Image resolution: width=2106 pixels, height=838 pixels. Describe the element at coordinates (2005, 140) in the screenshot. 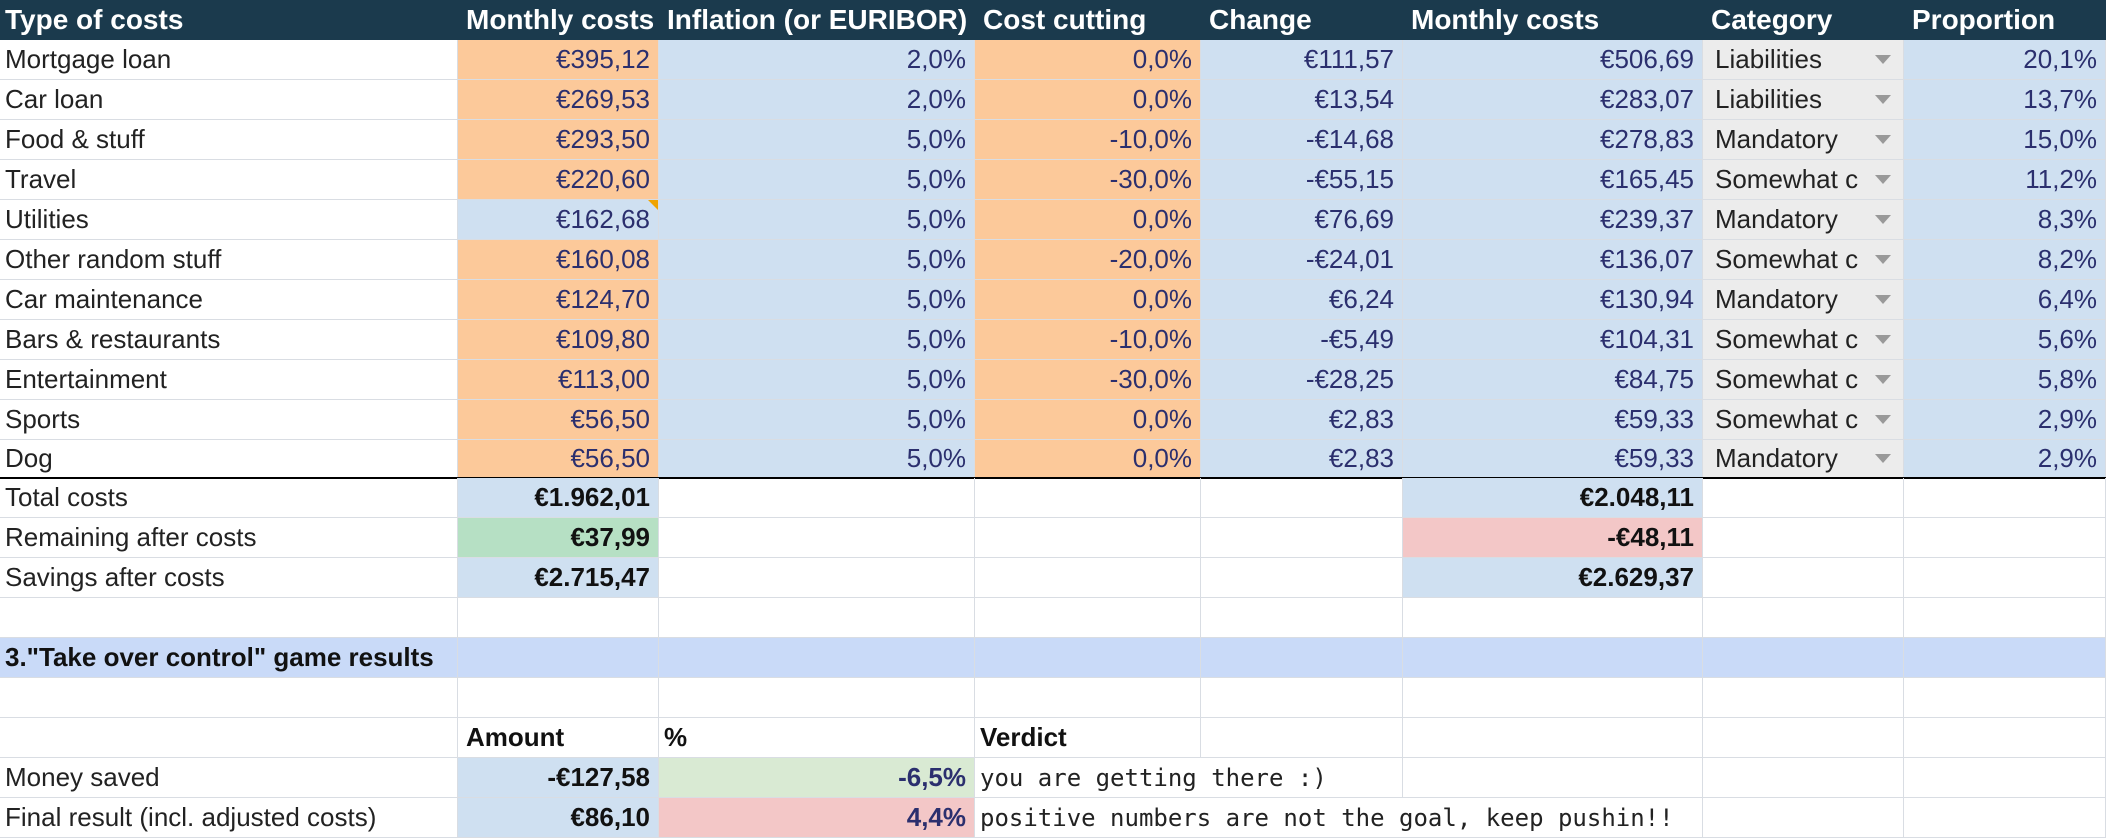

I see `proportion-cell: 15,0%` at that location.